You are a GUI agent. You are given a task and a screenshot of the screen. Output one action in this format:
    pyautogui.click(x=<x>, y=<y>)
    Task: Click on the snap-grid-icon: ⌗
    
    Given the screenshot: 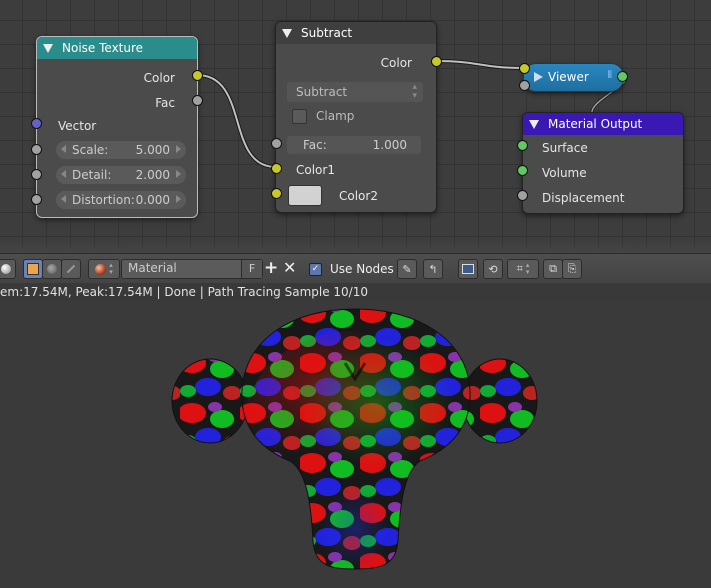 What is the action you would take?
    pyautogui.click(x=519, y=268)
    